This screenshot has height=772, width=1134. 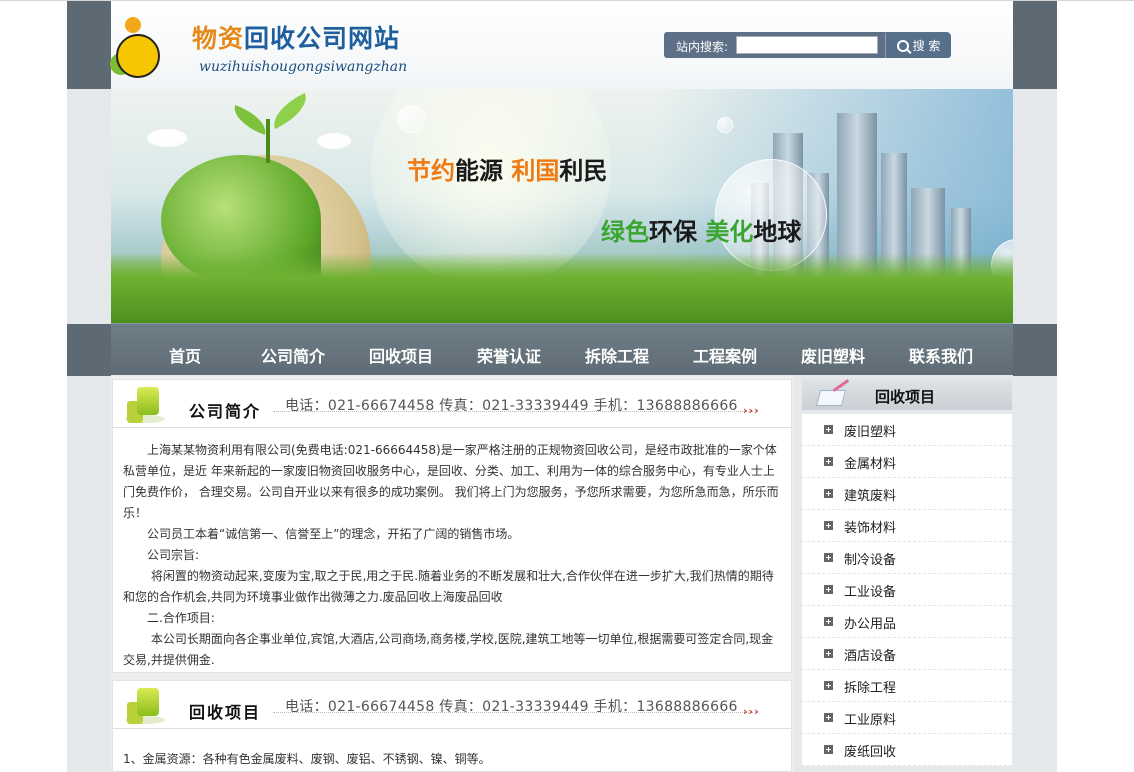 What do you see at coordinates (452, 749) in the screenshot?
I see `projects-text: 1、金属资源：各种有色金属废料、废钢、废铝、不锈钢、镍、铜等。` at bounding box center [452, 749].